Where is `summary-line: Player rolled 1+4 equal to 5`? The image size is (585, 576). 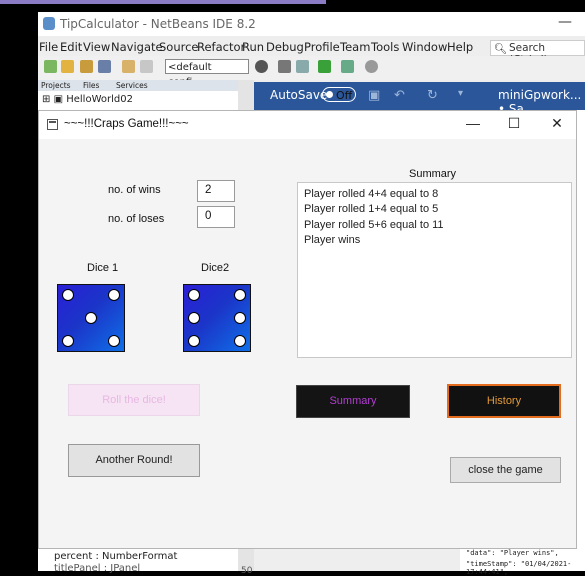 summary-line: Player rolled 1+4 equal to 5 is located at coordinates (371, 209).